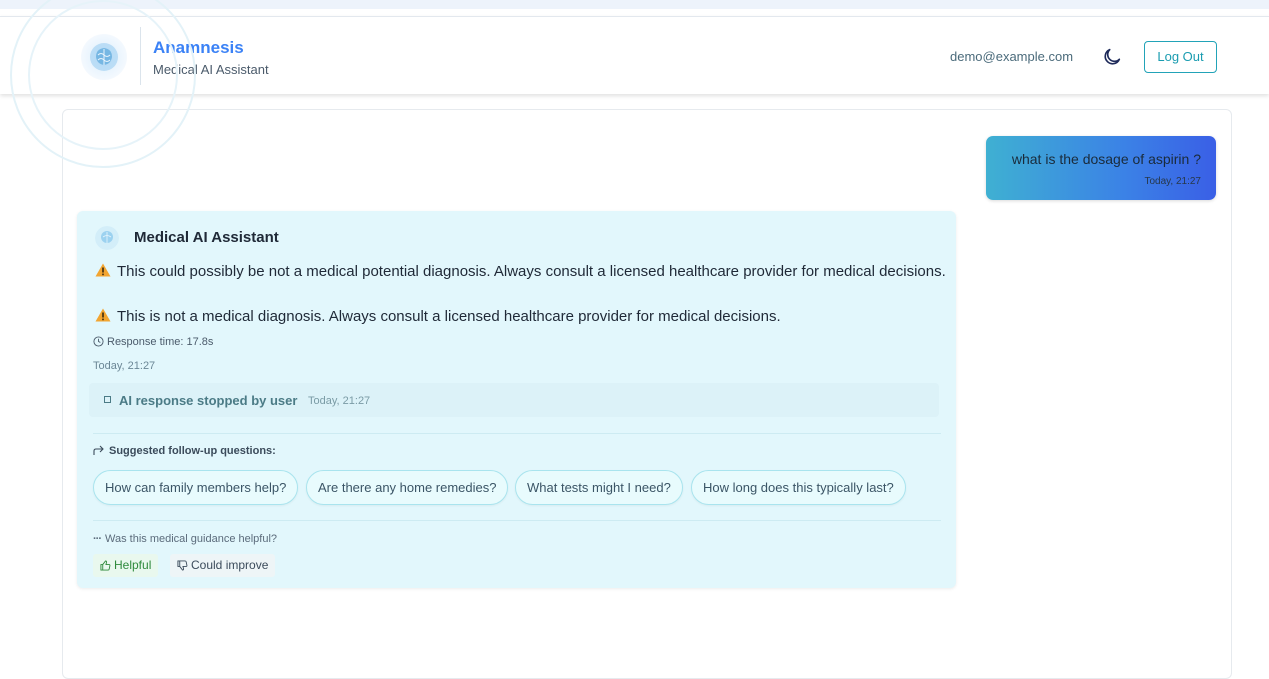  Describe the element at coordinates (107, 399) in the screenshot. I see `stop-square-icon` at that location.